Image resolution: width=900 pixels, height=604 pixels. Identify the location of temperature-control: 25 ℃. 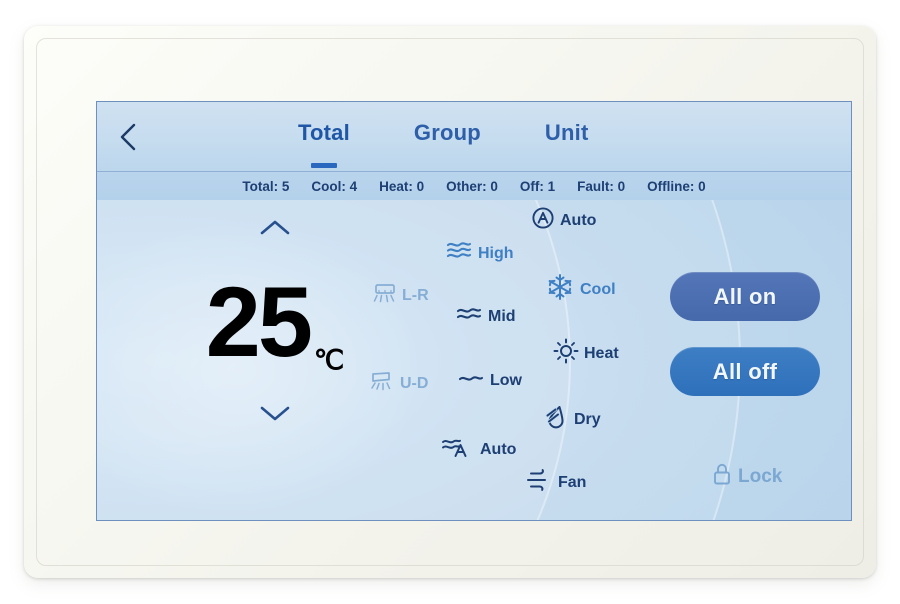
(275, 359).